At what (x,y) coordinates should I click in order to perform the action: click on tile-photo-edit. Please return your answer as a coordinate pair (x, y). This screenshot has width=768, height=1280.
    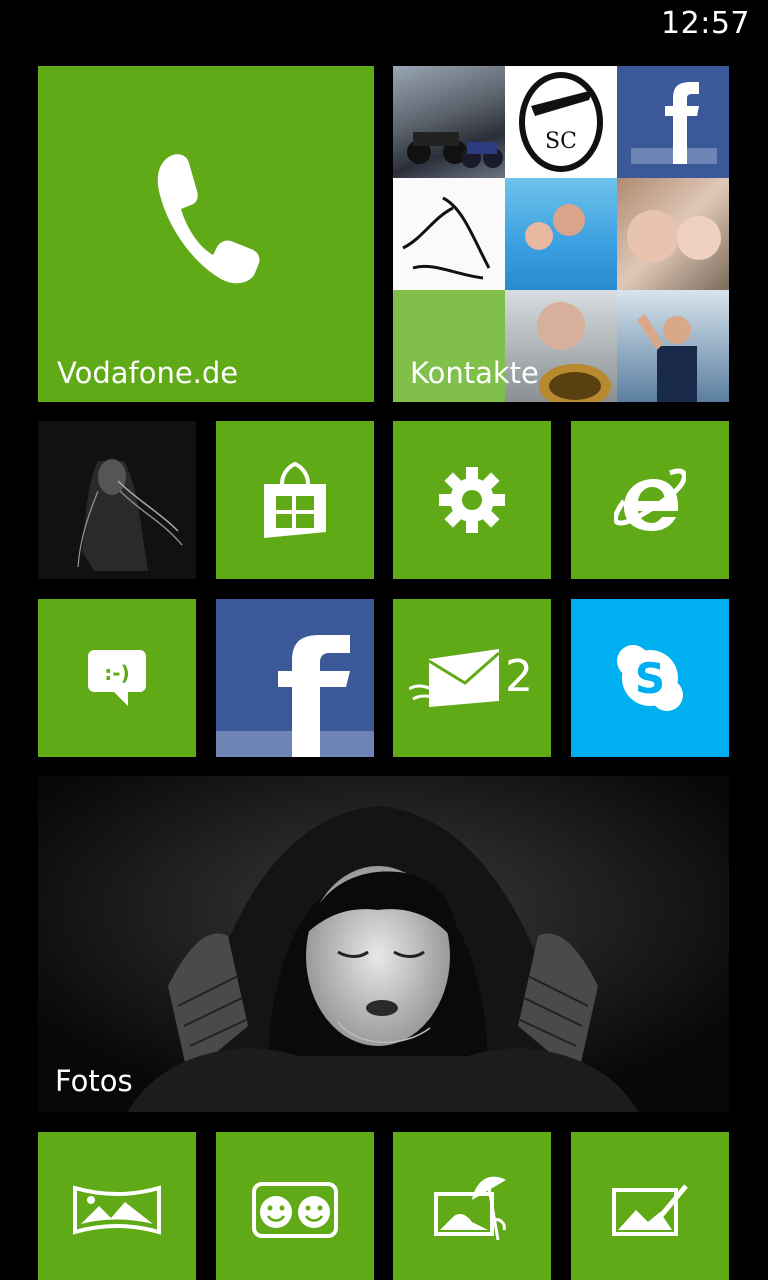
    Looking at the image, I should click on (650, 1206).